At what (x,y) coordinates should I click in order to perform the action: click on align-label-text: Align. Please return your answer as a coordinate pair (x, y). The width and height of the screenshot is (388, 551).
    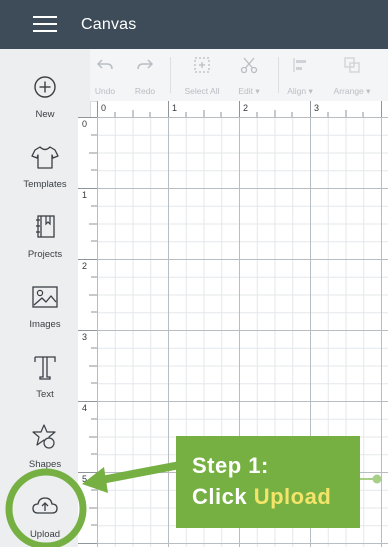
    Looking at the image, I should click on (297, 91).